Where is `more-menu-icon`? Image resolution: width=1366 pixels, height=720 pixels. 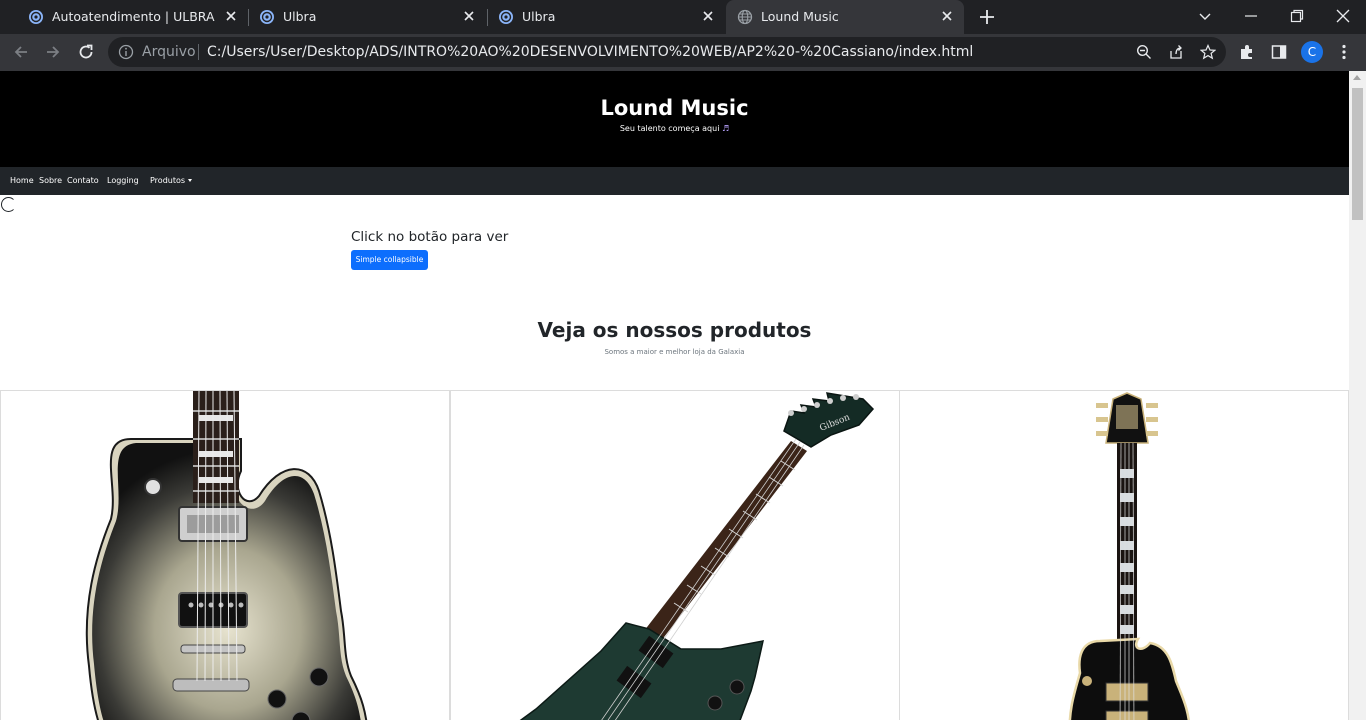
more-menu-icon is located at coordinates (1344, 52).